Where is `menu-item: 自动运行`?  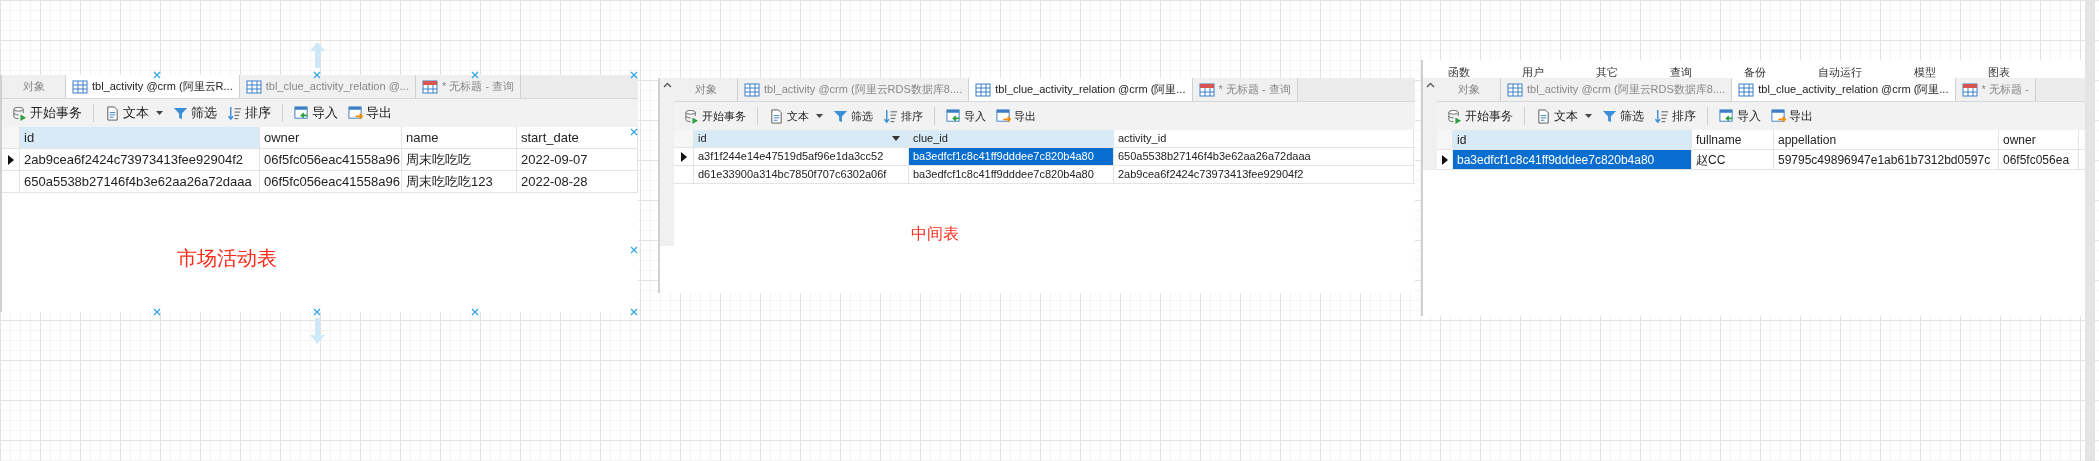 menu-item: 自动运行 is located at coordinates (1840, 72).